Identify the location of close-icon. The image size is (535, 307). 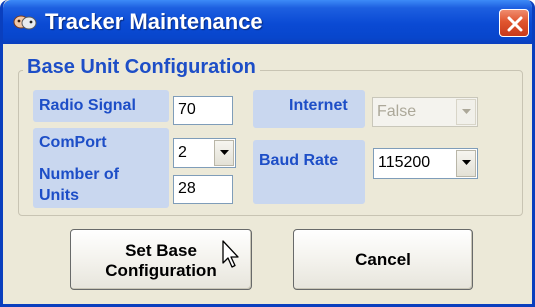
(515, 24).